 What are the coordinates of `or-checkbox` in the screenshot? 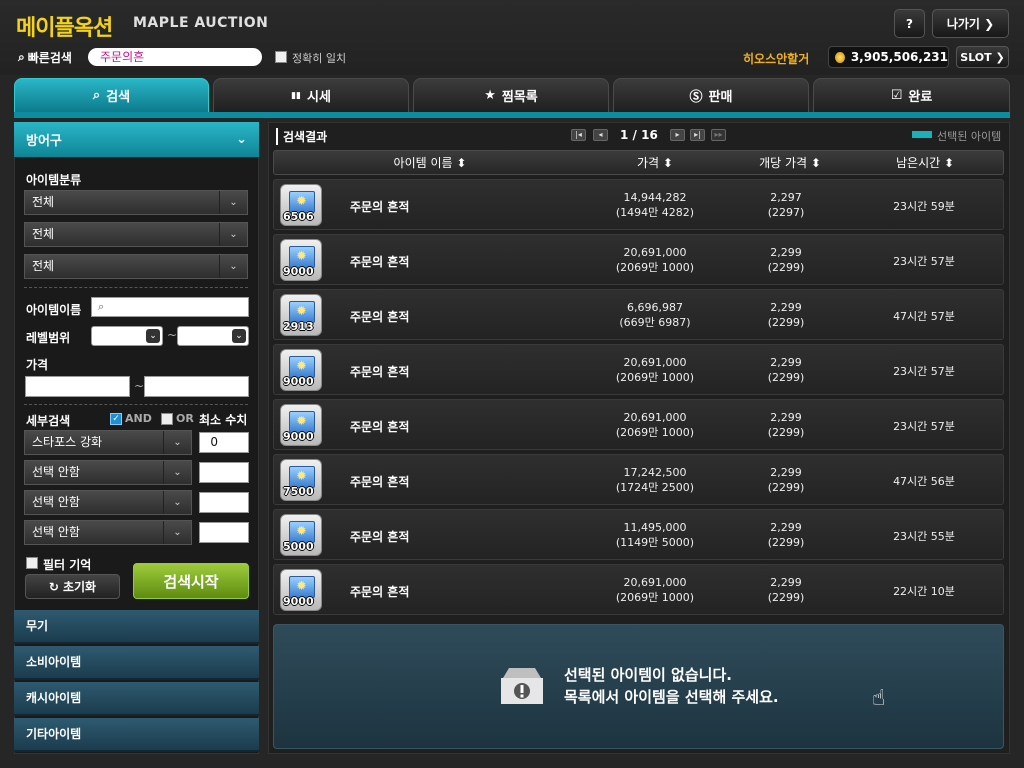 It's located at (167, 419).